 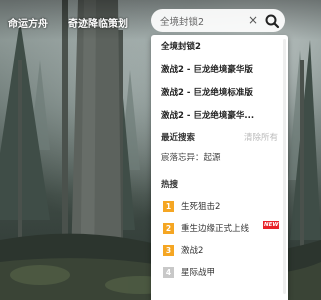 I want to click on nav-link-miracle: 奇迹降临策划, so click(x=98, y=22).